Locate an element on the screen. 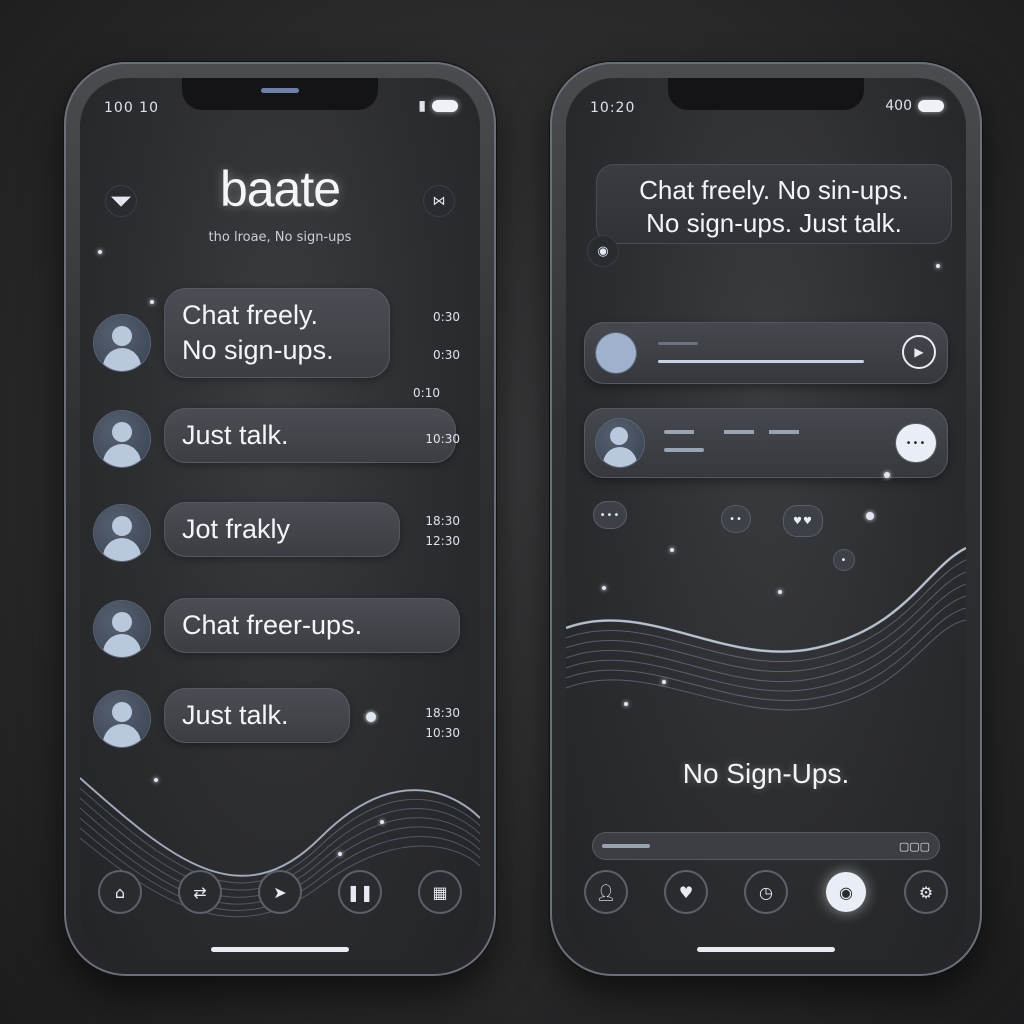 Image resolution: width=1024 pixels, height=1024 pixels. nav-send-button: ➤ is located at coordinates (280, 892).